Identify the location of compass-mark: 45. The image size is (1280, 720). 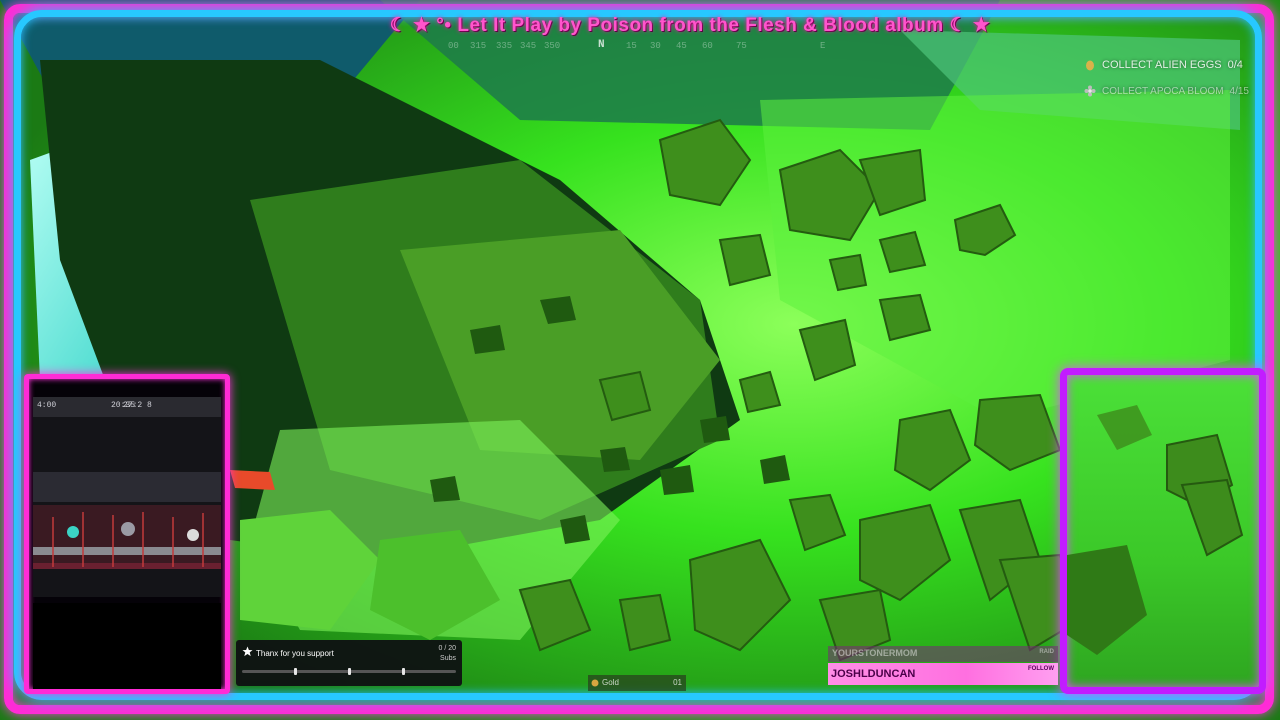
(681, 46).